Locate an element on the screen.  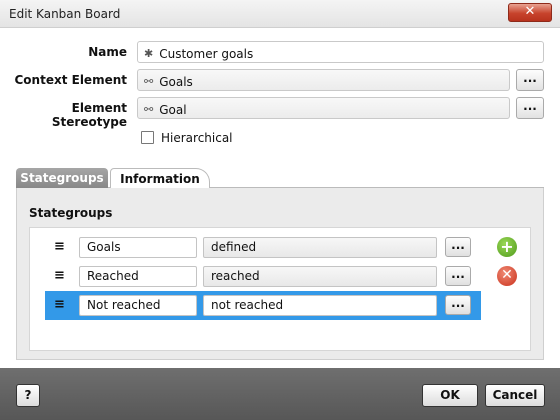
context-element-field: ⚯ Goals is located at coordinates (323, 80).